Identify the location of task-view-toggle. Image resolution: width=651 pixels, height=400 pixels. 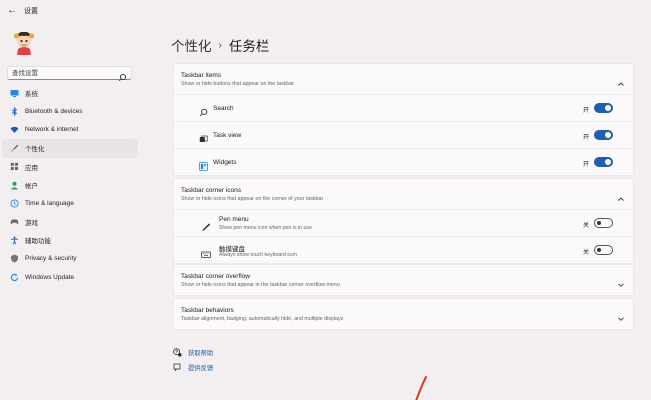
(603, 135).